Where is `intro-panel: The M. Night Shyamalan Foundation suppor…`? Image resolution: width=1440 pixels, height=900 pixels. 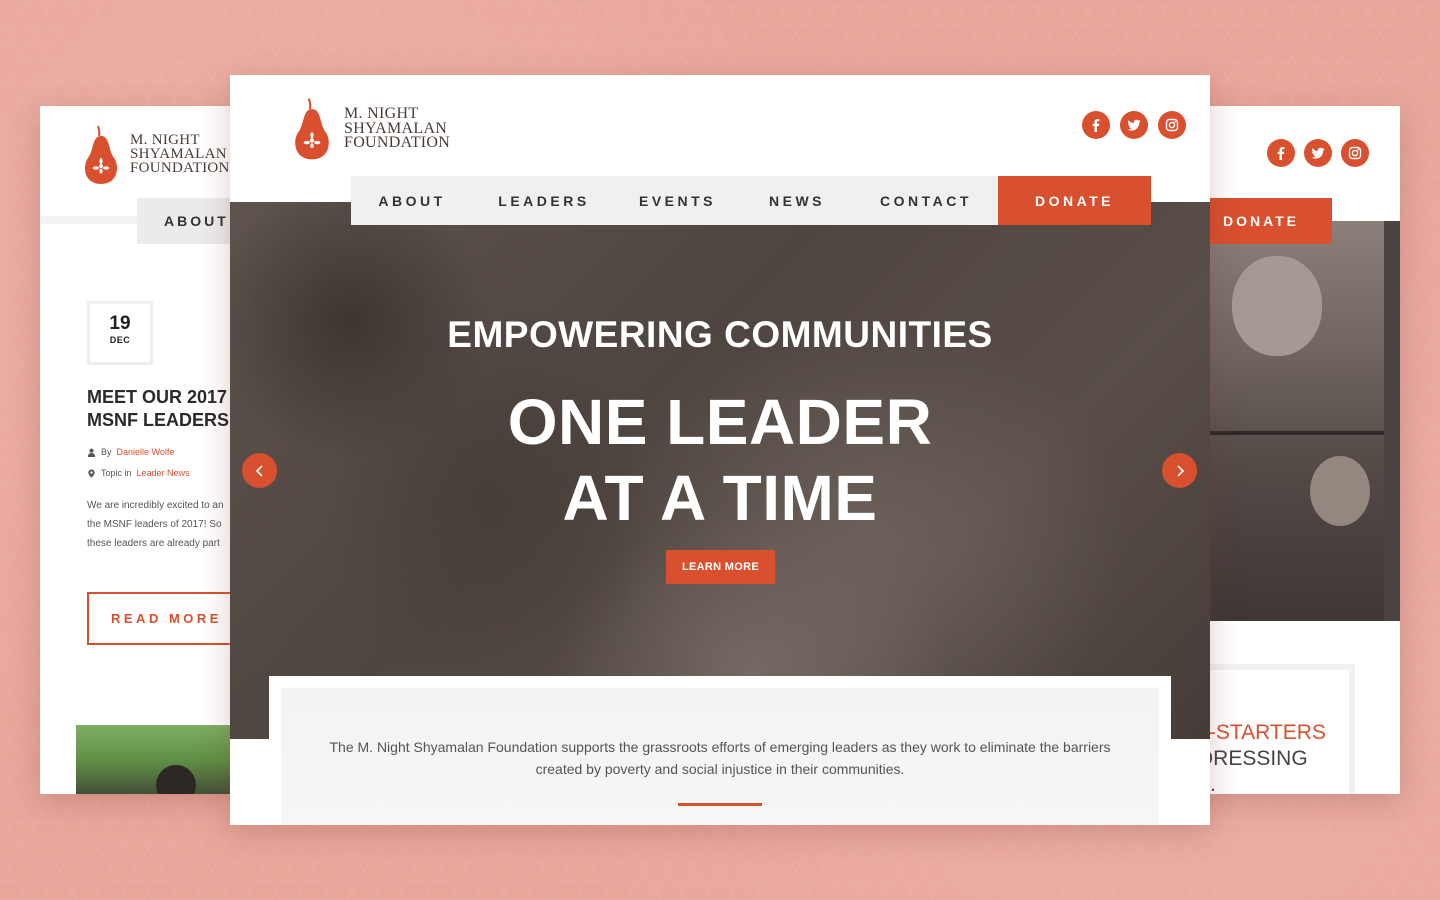 intro-panel: The M. Night Shyamalan Foundation suppor… is located at coordinates (720, 750).